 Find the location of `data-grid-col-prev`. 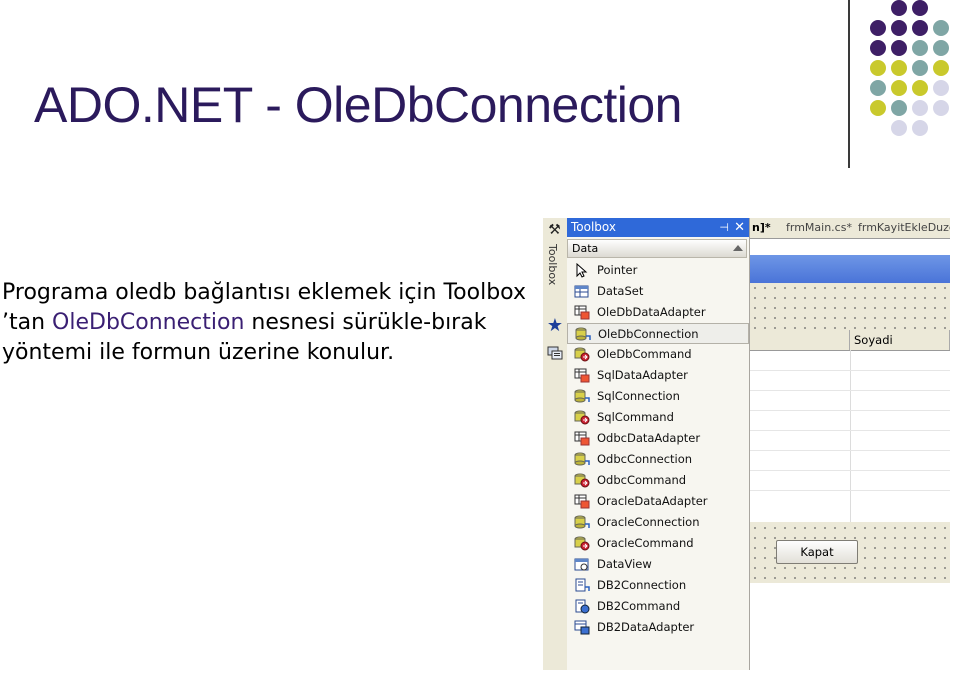

data-grid-col-prev is located at coordinates (800, 340).